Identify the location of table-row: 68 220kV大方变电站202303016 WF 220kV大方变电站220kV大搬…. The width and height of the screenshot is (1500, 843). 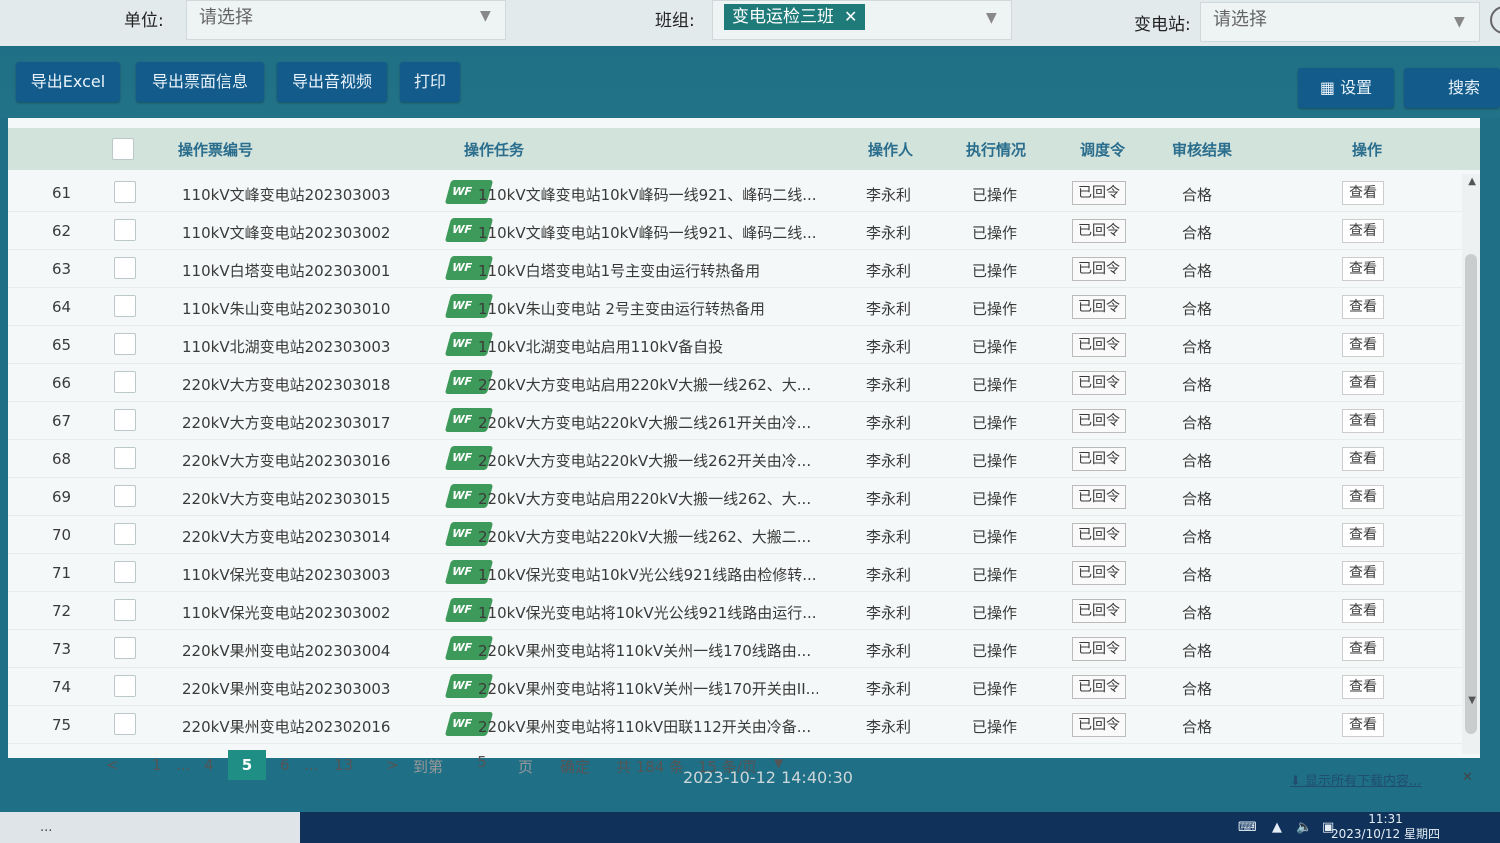
(744, 459).